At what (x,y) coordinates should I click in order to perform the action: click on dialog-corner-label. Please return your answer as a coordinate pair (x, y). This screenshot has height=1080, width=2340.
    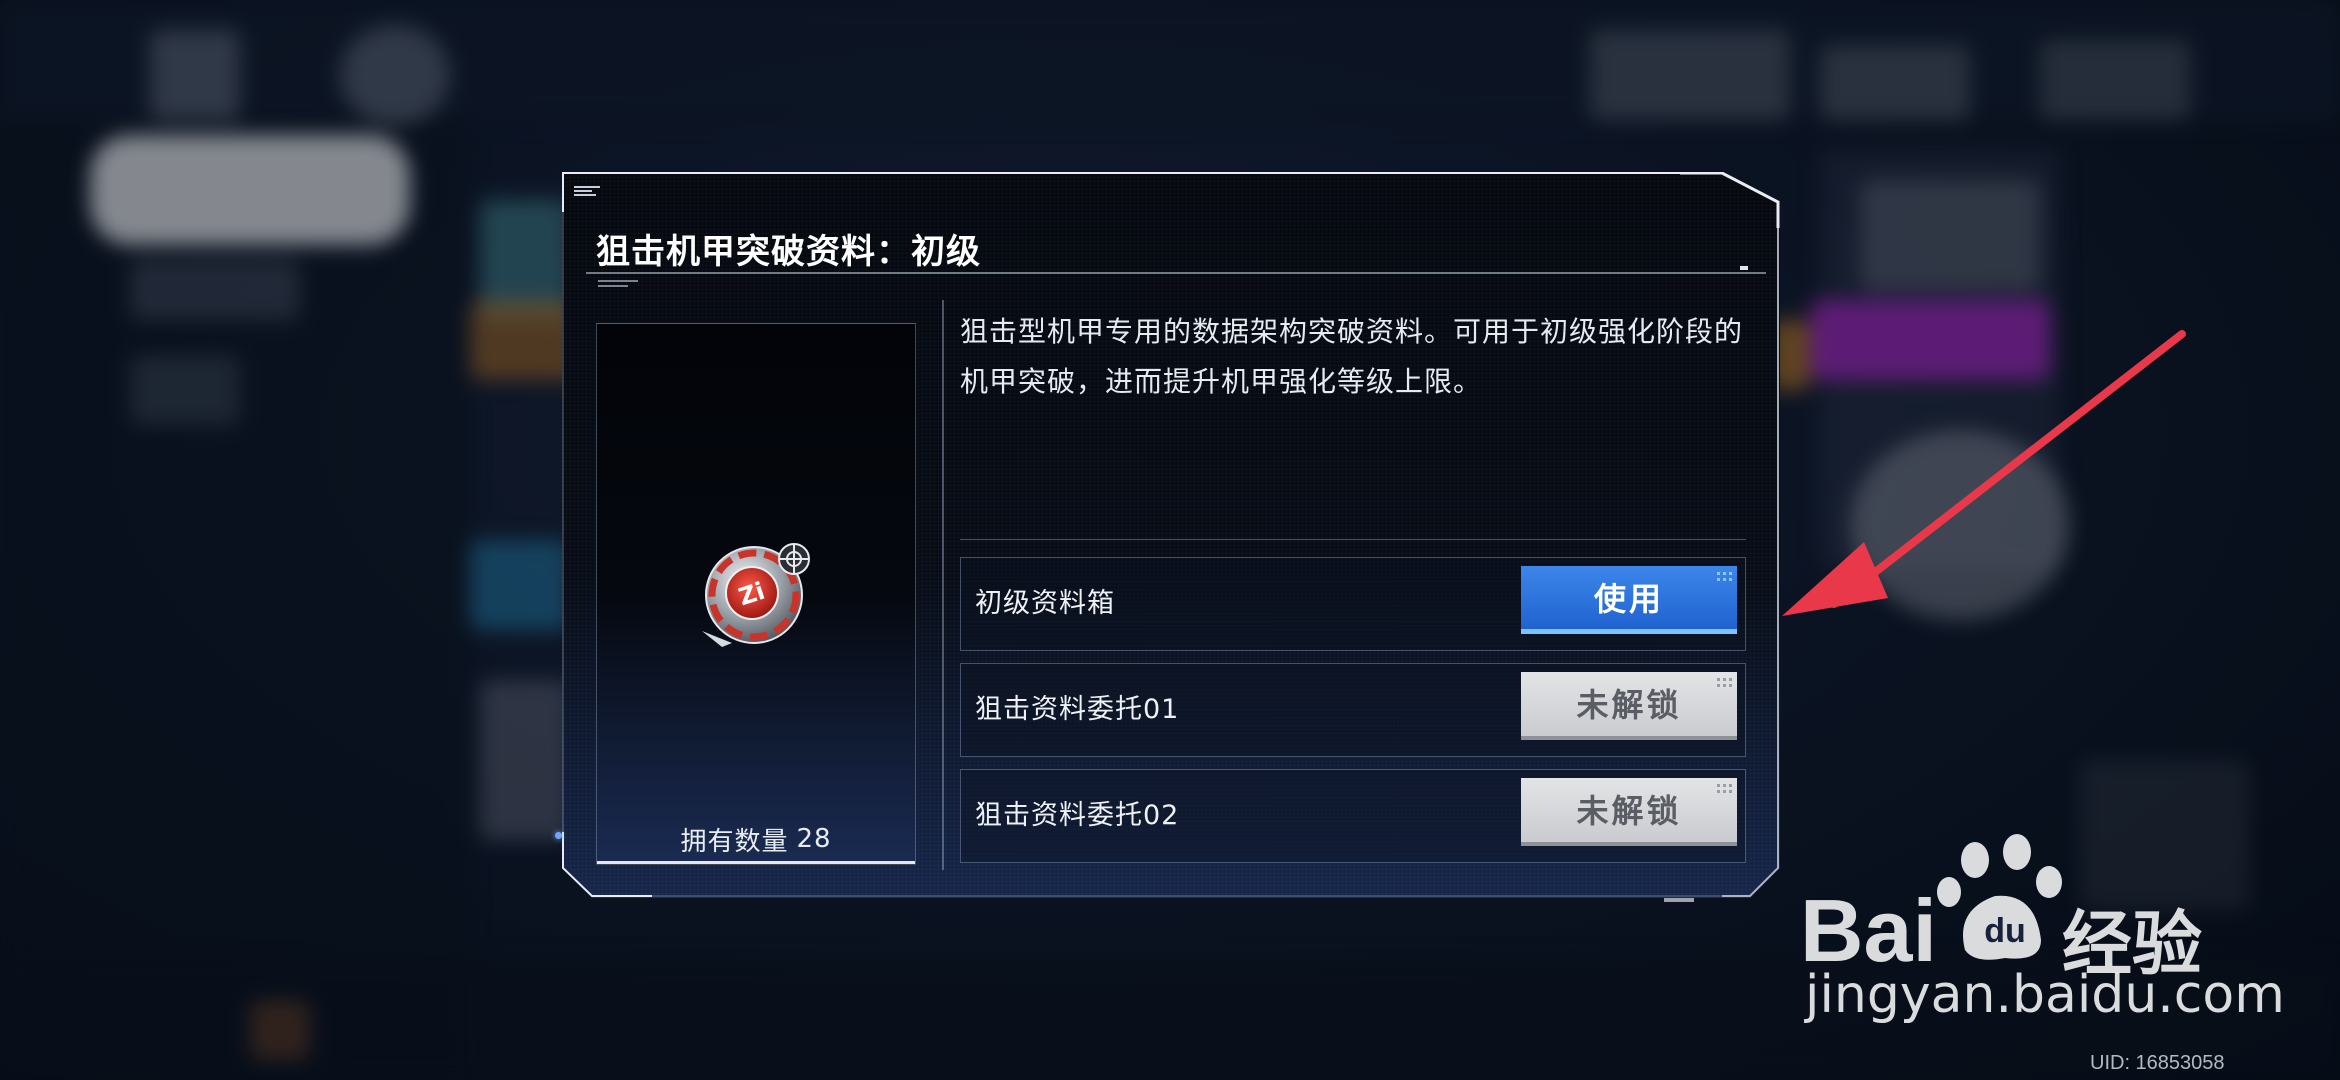
    Looking at the image, I should click on (1679, 900).